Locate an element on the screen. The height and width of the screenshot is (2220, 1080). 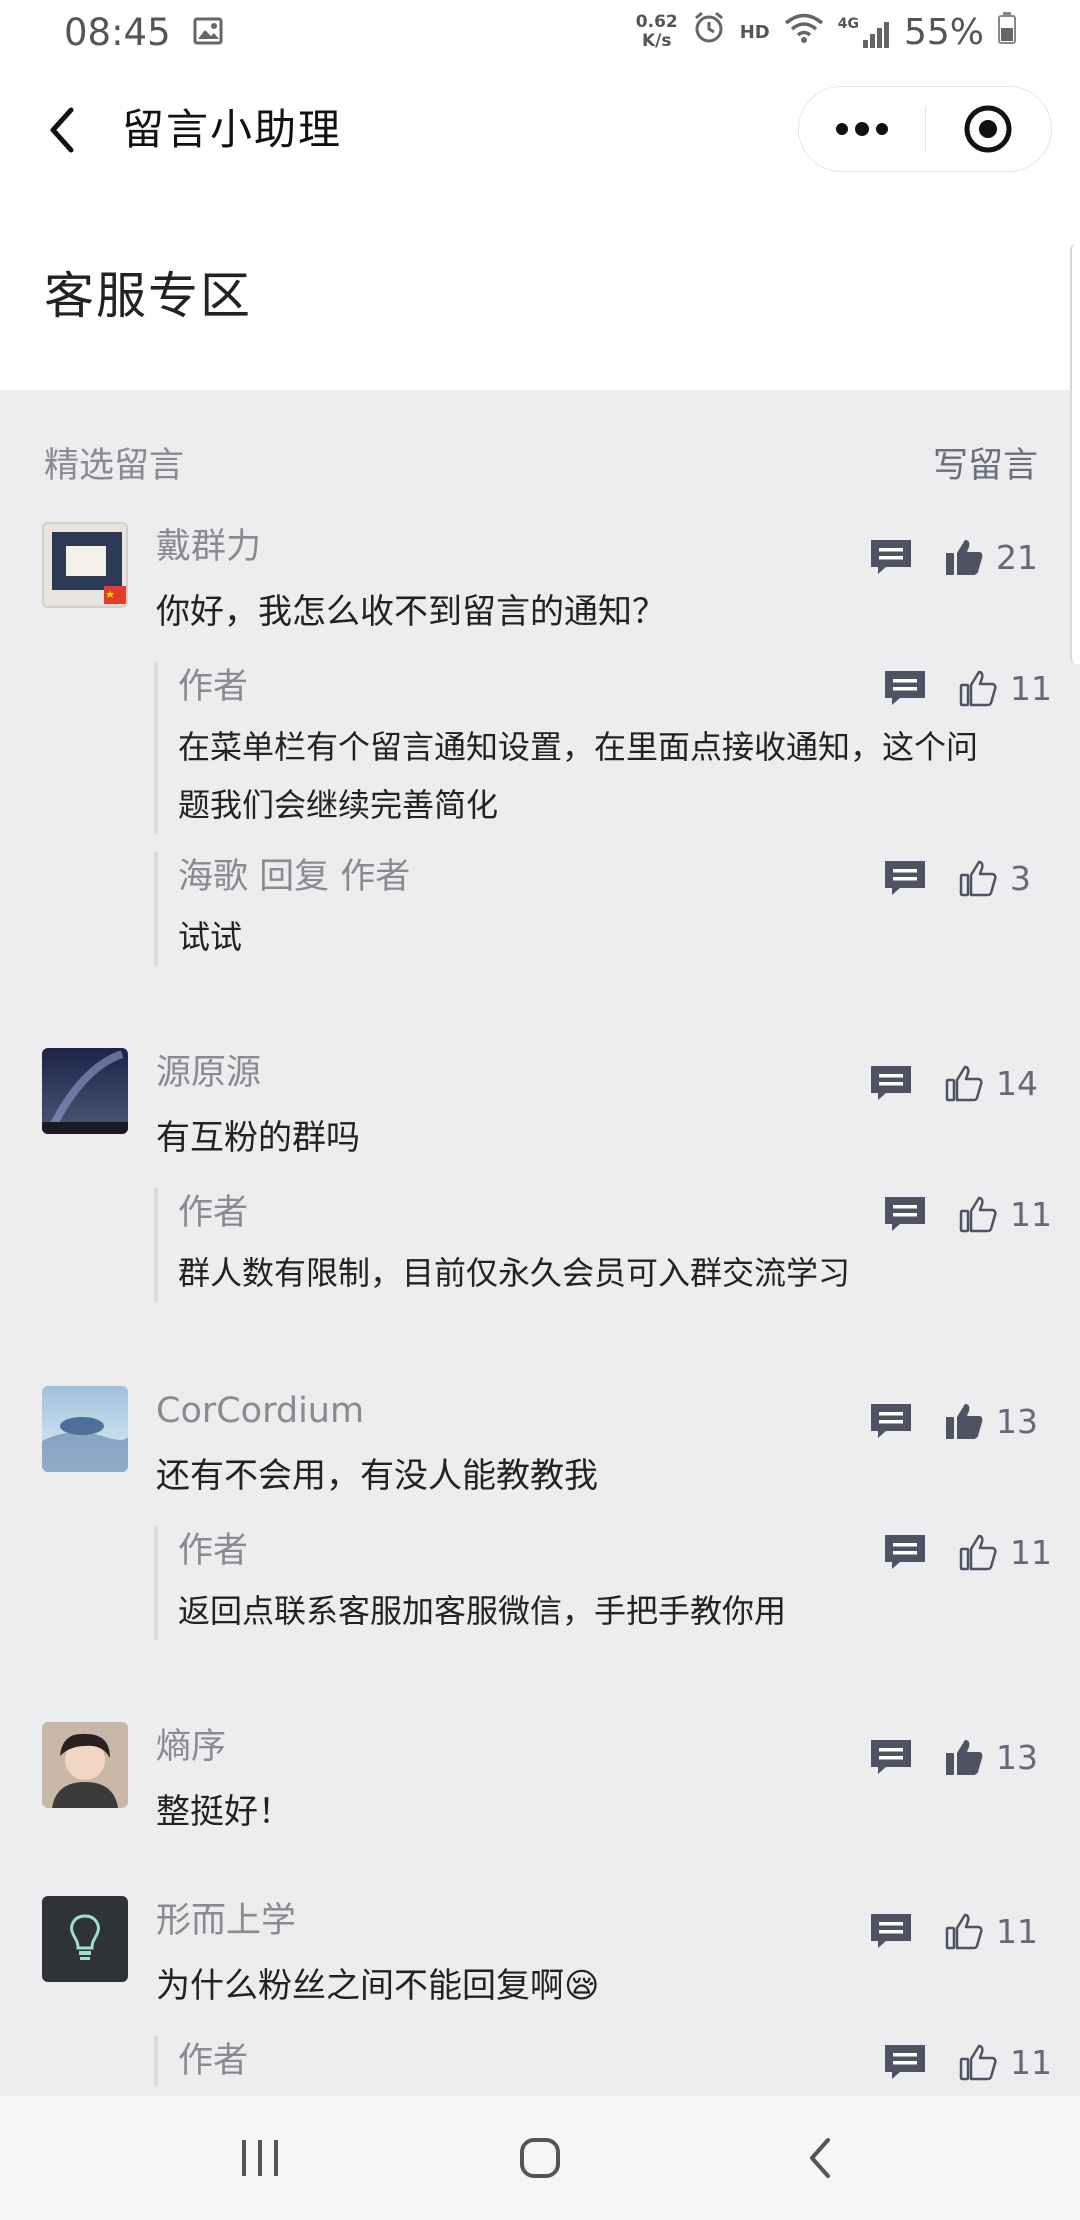
back-arrow-icon is located at coordinates (62, 130).